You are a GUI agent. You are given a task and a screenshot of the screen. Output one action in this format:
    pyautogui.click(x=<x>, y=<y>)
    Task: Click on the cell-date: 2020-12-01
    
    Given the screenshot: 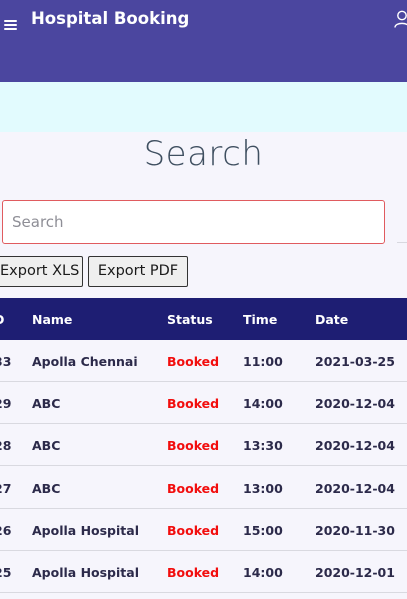 What is the action you would take?
    pyautogui.click(x=355, y=572)
    